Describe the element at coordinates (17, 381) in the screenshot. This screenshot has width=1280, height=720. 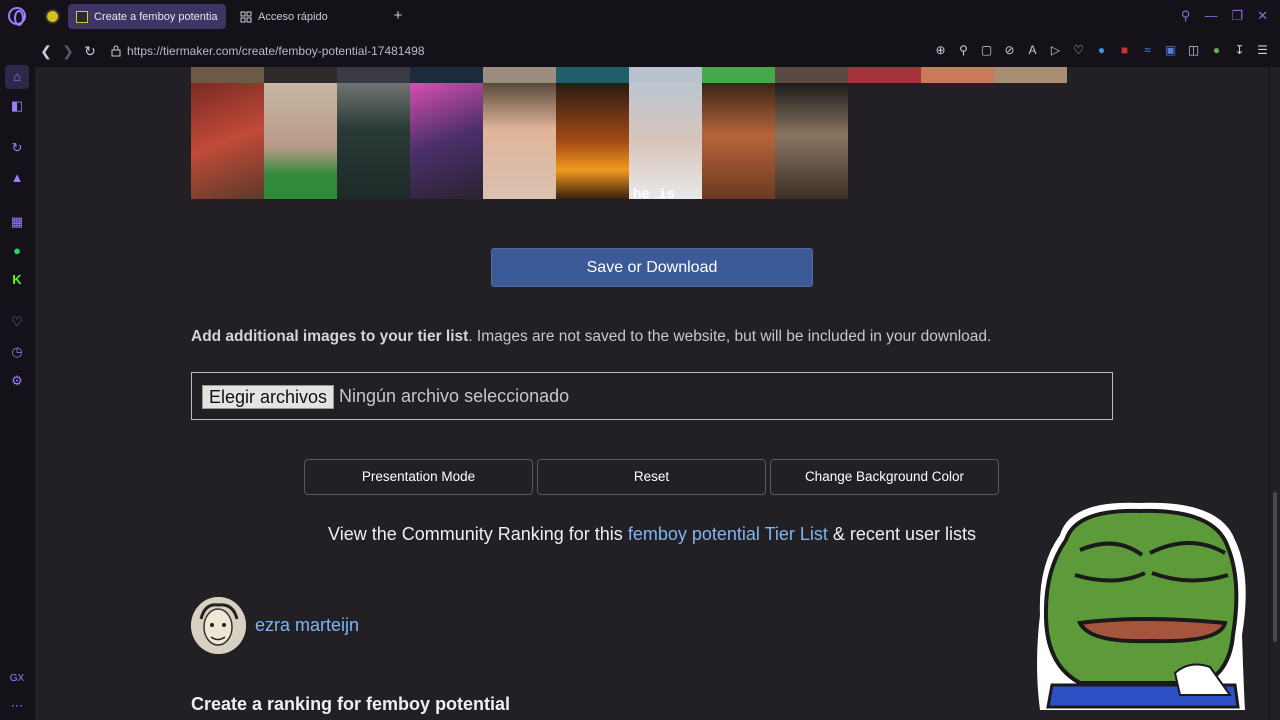
I see `settings-icon: ⚙` at that location.